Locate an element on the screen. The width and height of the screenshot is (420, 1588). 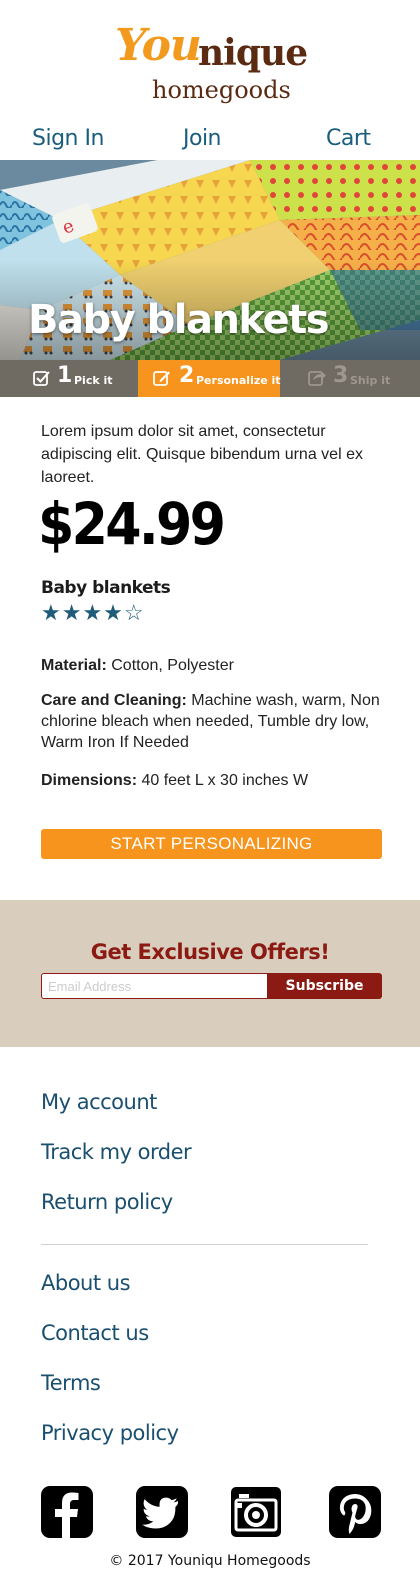
hero-banner: e Baby blankets is located at coordinates (210, 260).